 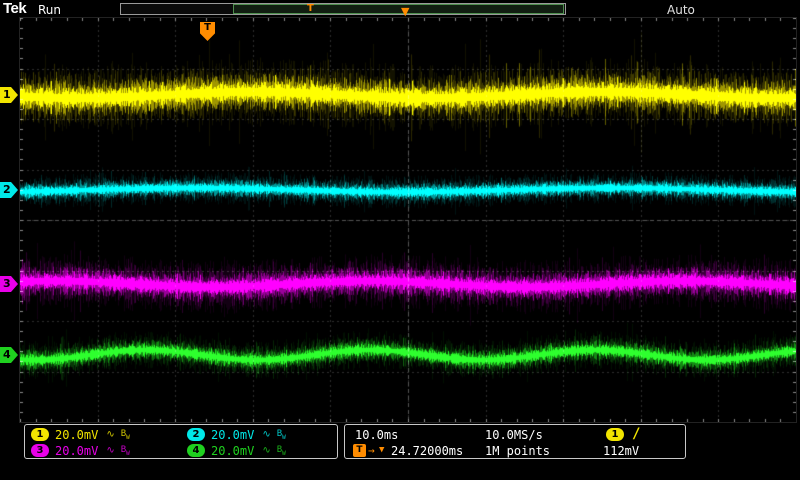 I want to click on channel-1-ground-marker: 1, so click(x=9, y=95).